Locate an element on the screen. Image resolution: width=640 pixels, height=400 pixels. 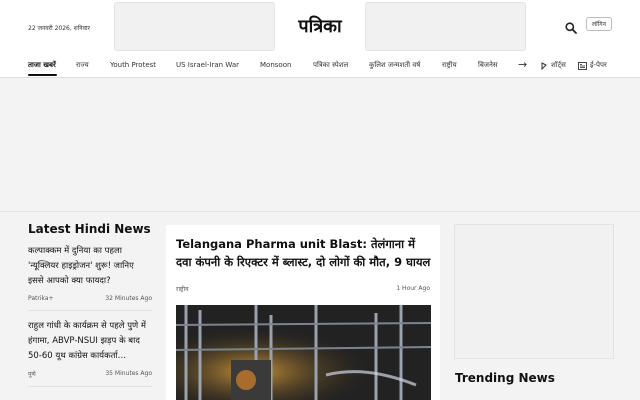
nav-item-youth-protest: Youth Protest is located at coordinates (133, 65).